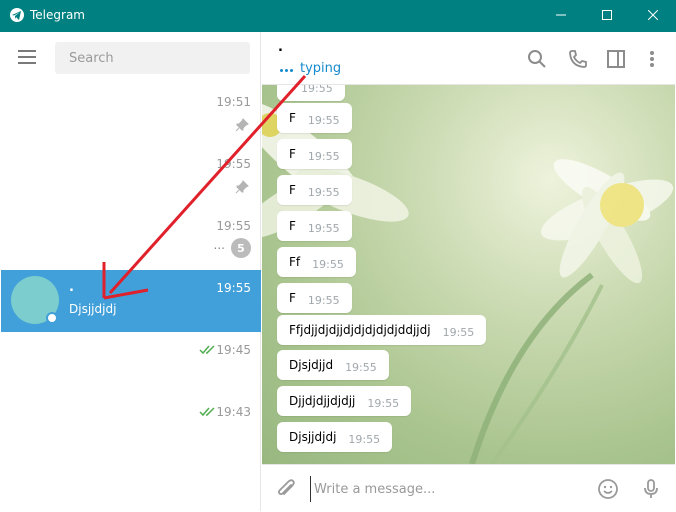 The height and width of the screenshot is (512, 676). I want to click on chat-time: 19:51, so click(233, 102).